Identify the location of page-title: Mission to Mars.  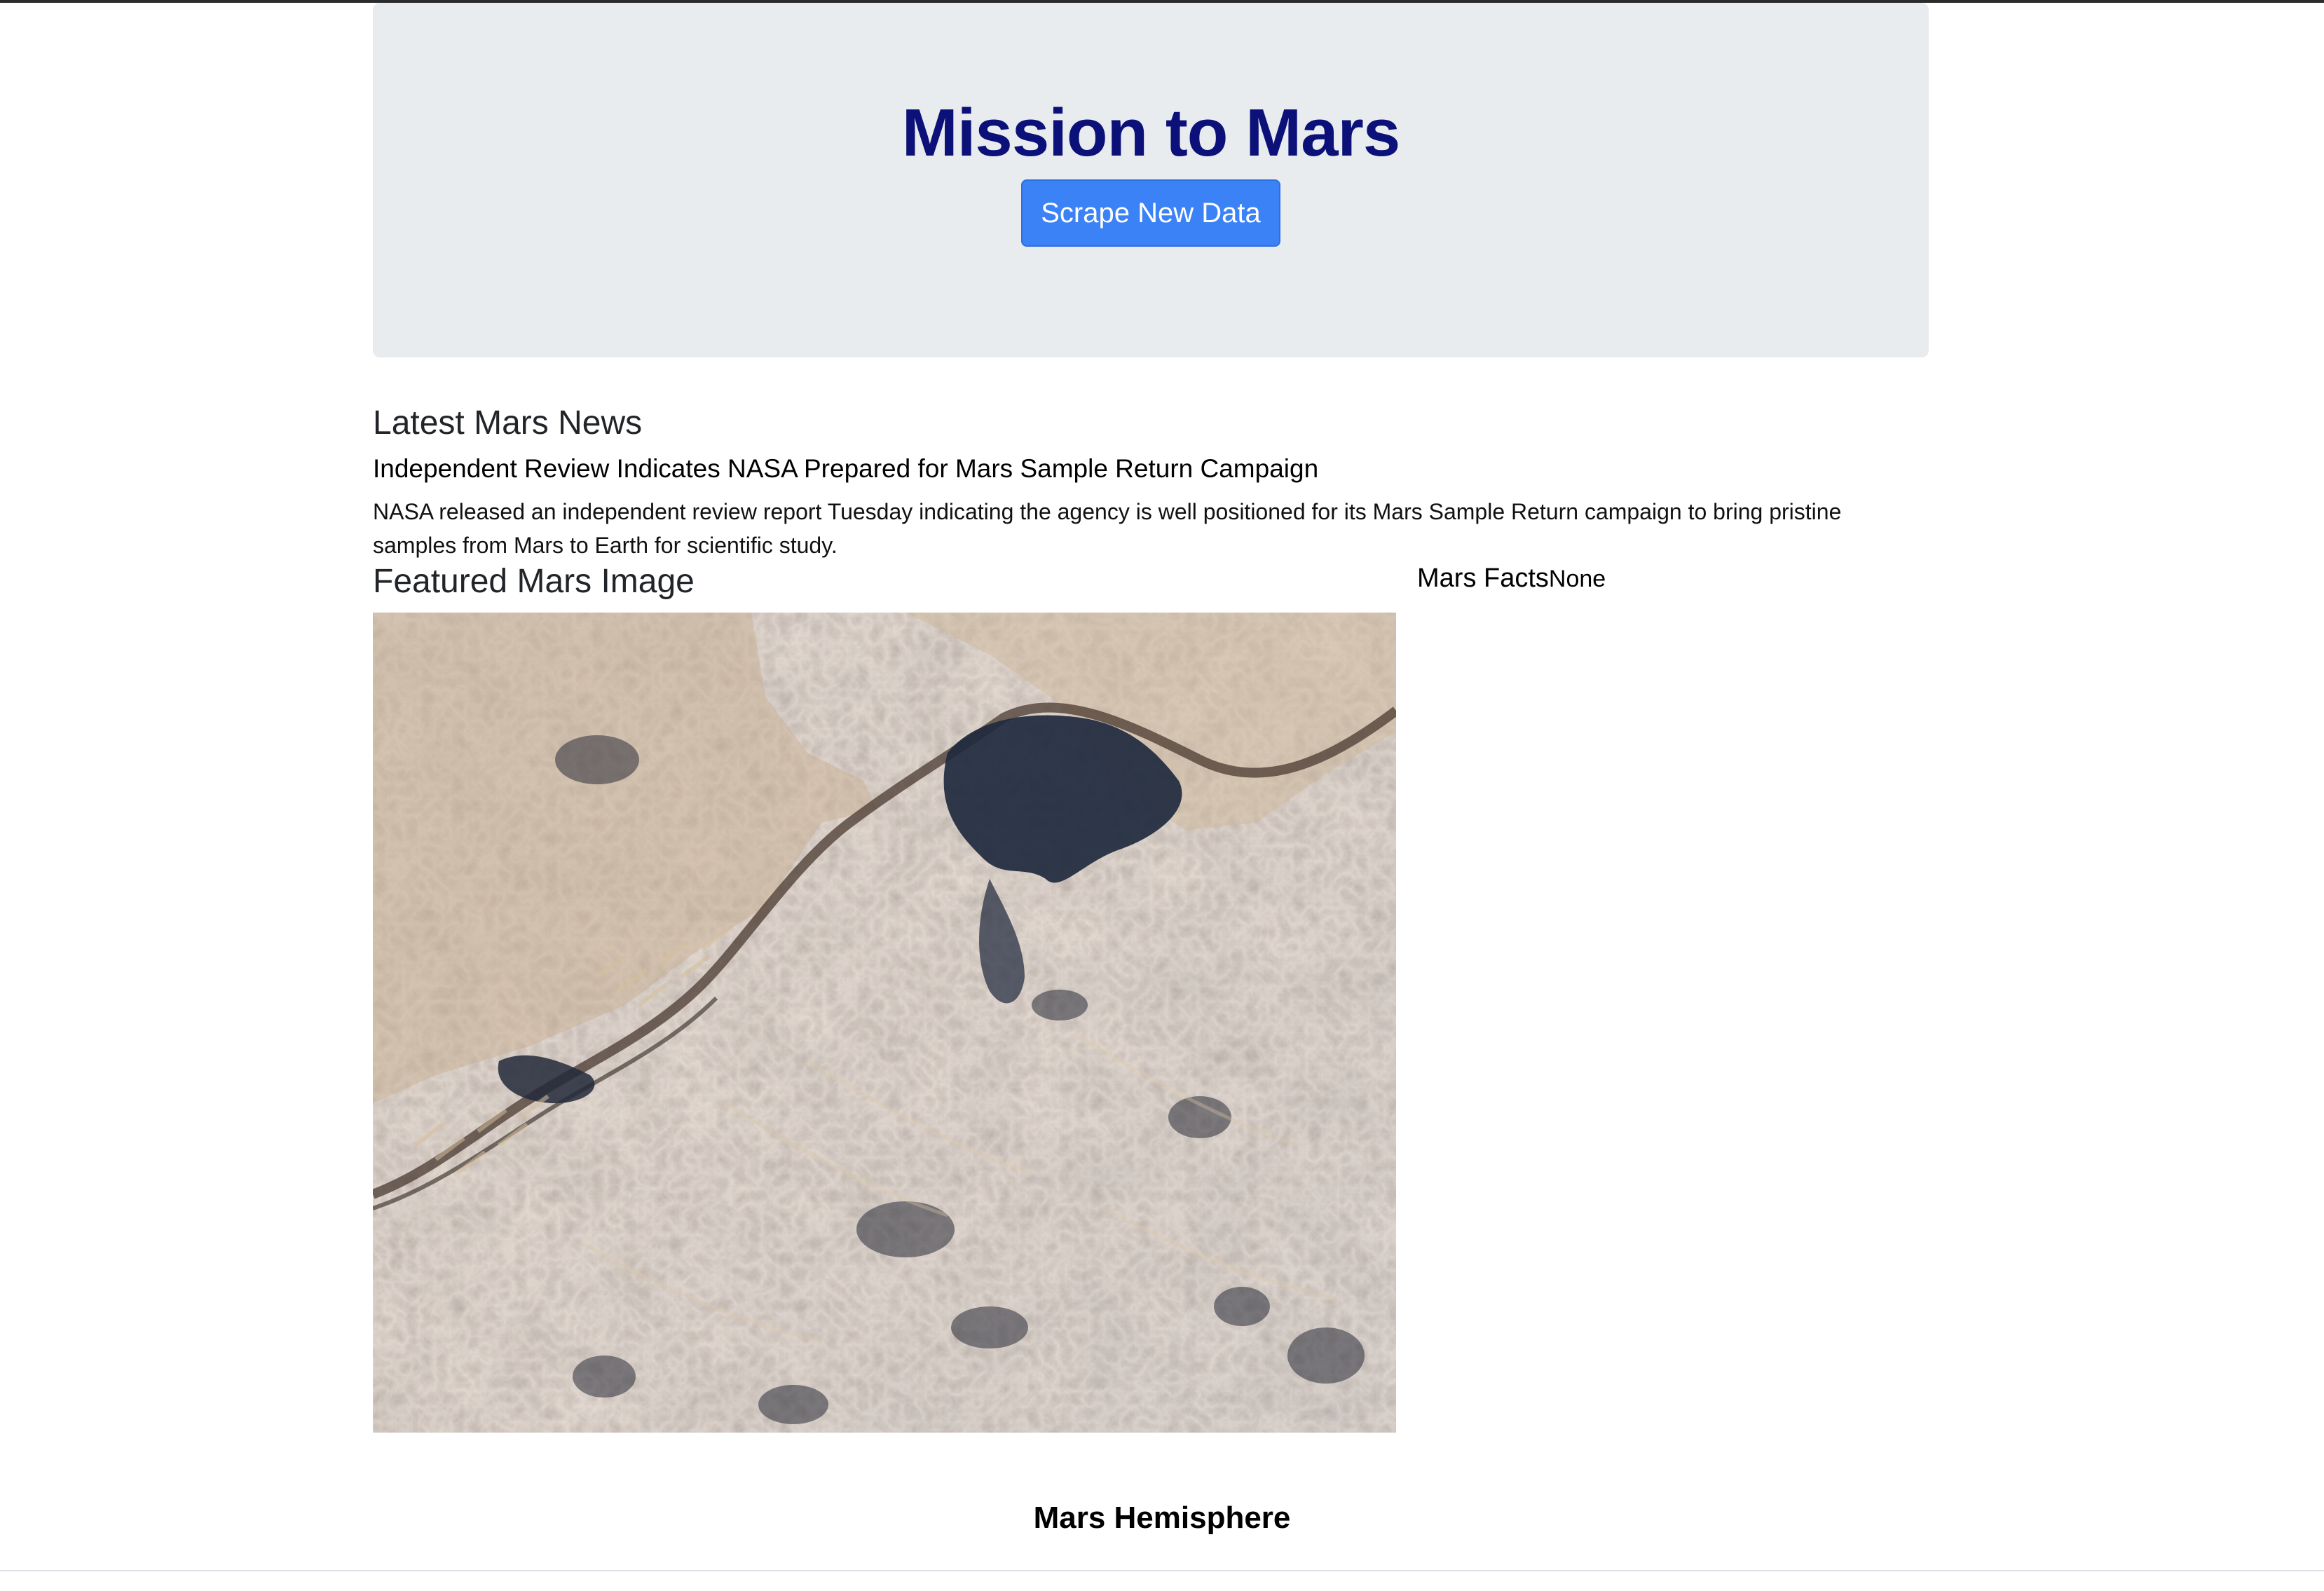
(1150, 132).